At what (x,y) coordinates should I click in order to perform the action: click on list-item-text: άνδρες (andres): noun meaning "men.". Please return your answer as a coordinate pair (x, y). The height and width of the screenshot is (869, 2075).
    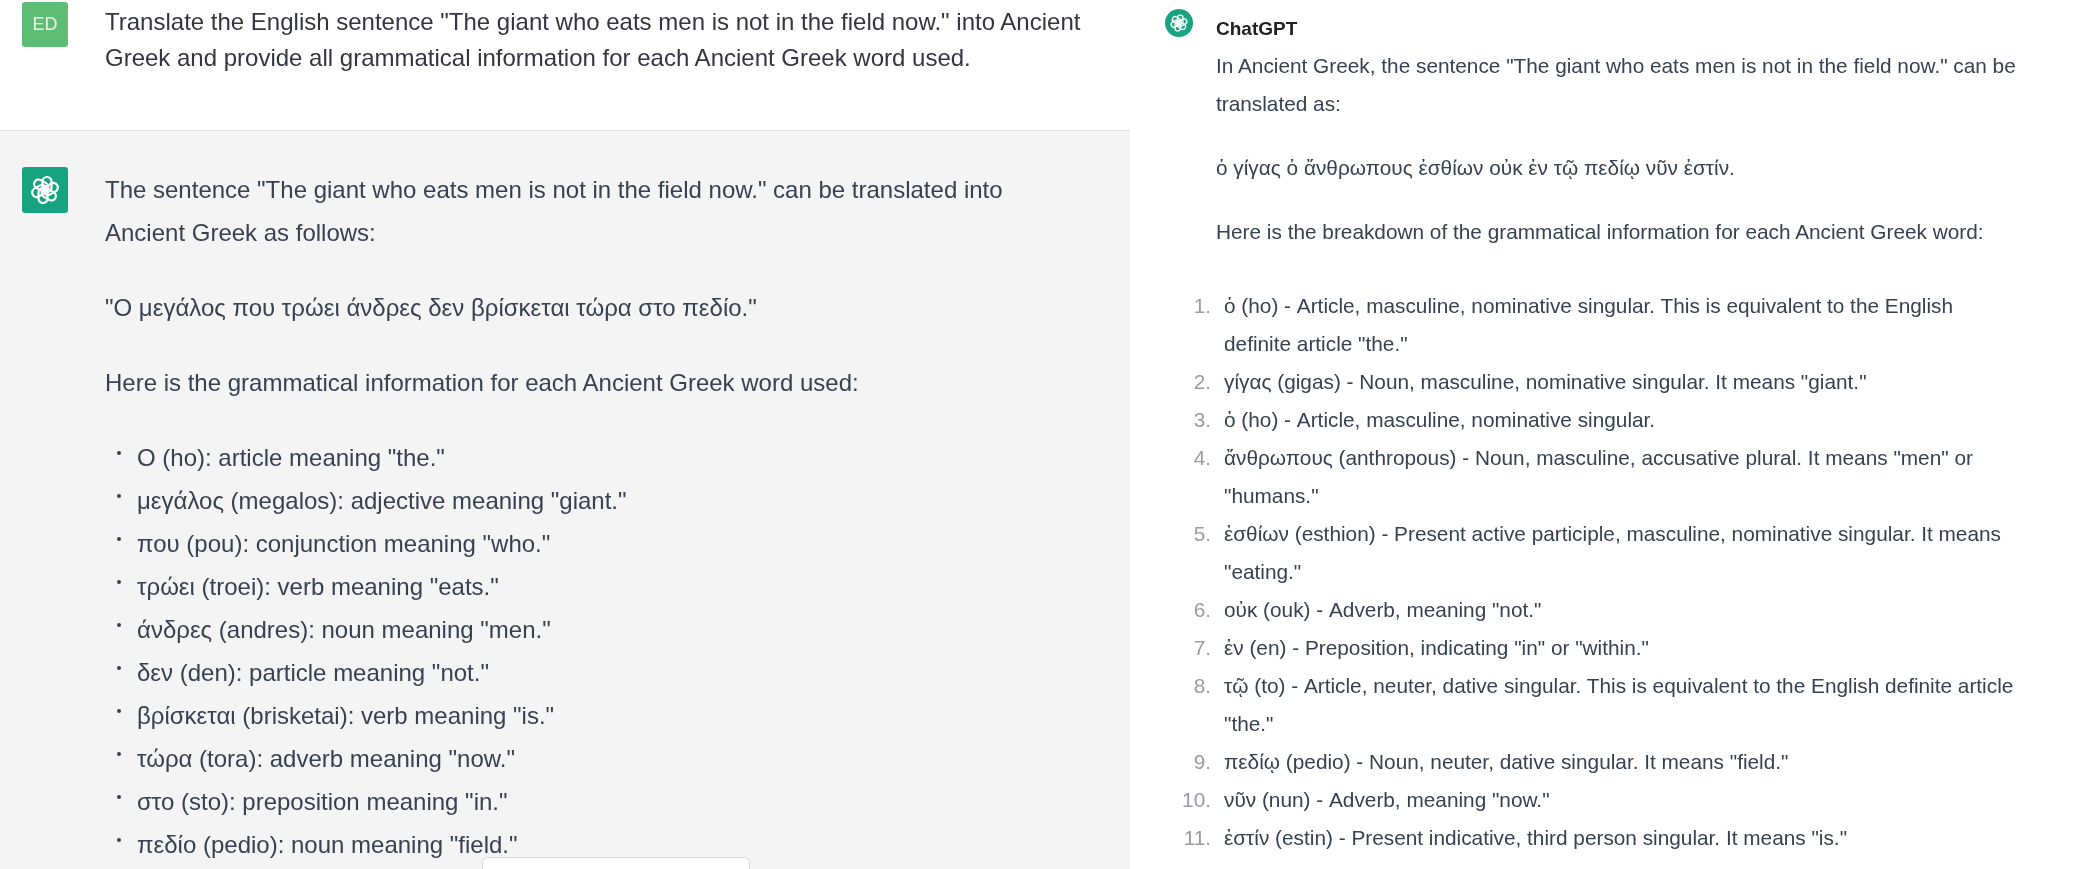
    Looking at the image, I should click on (344, 630).